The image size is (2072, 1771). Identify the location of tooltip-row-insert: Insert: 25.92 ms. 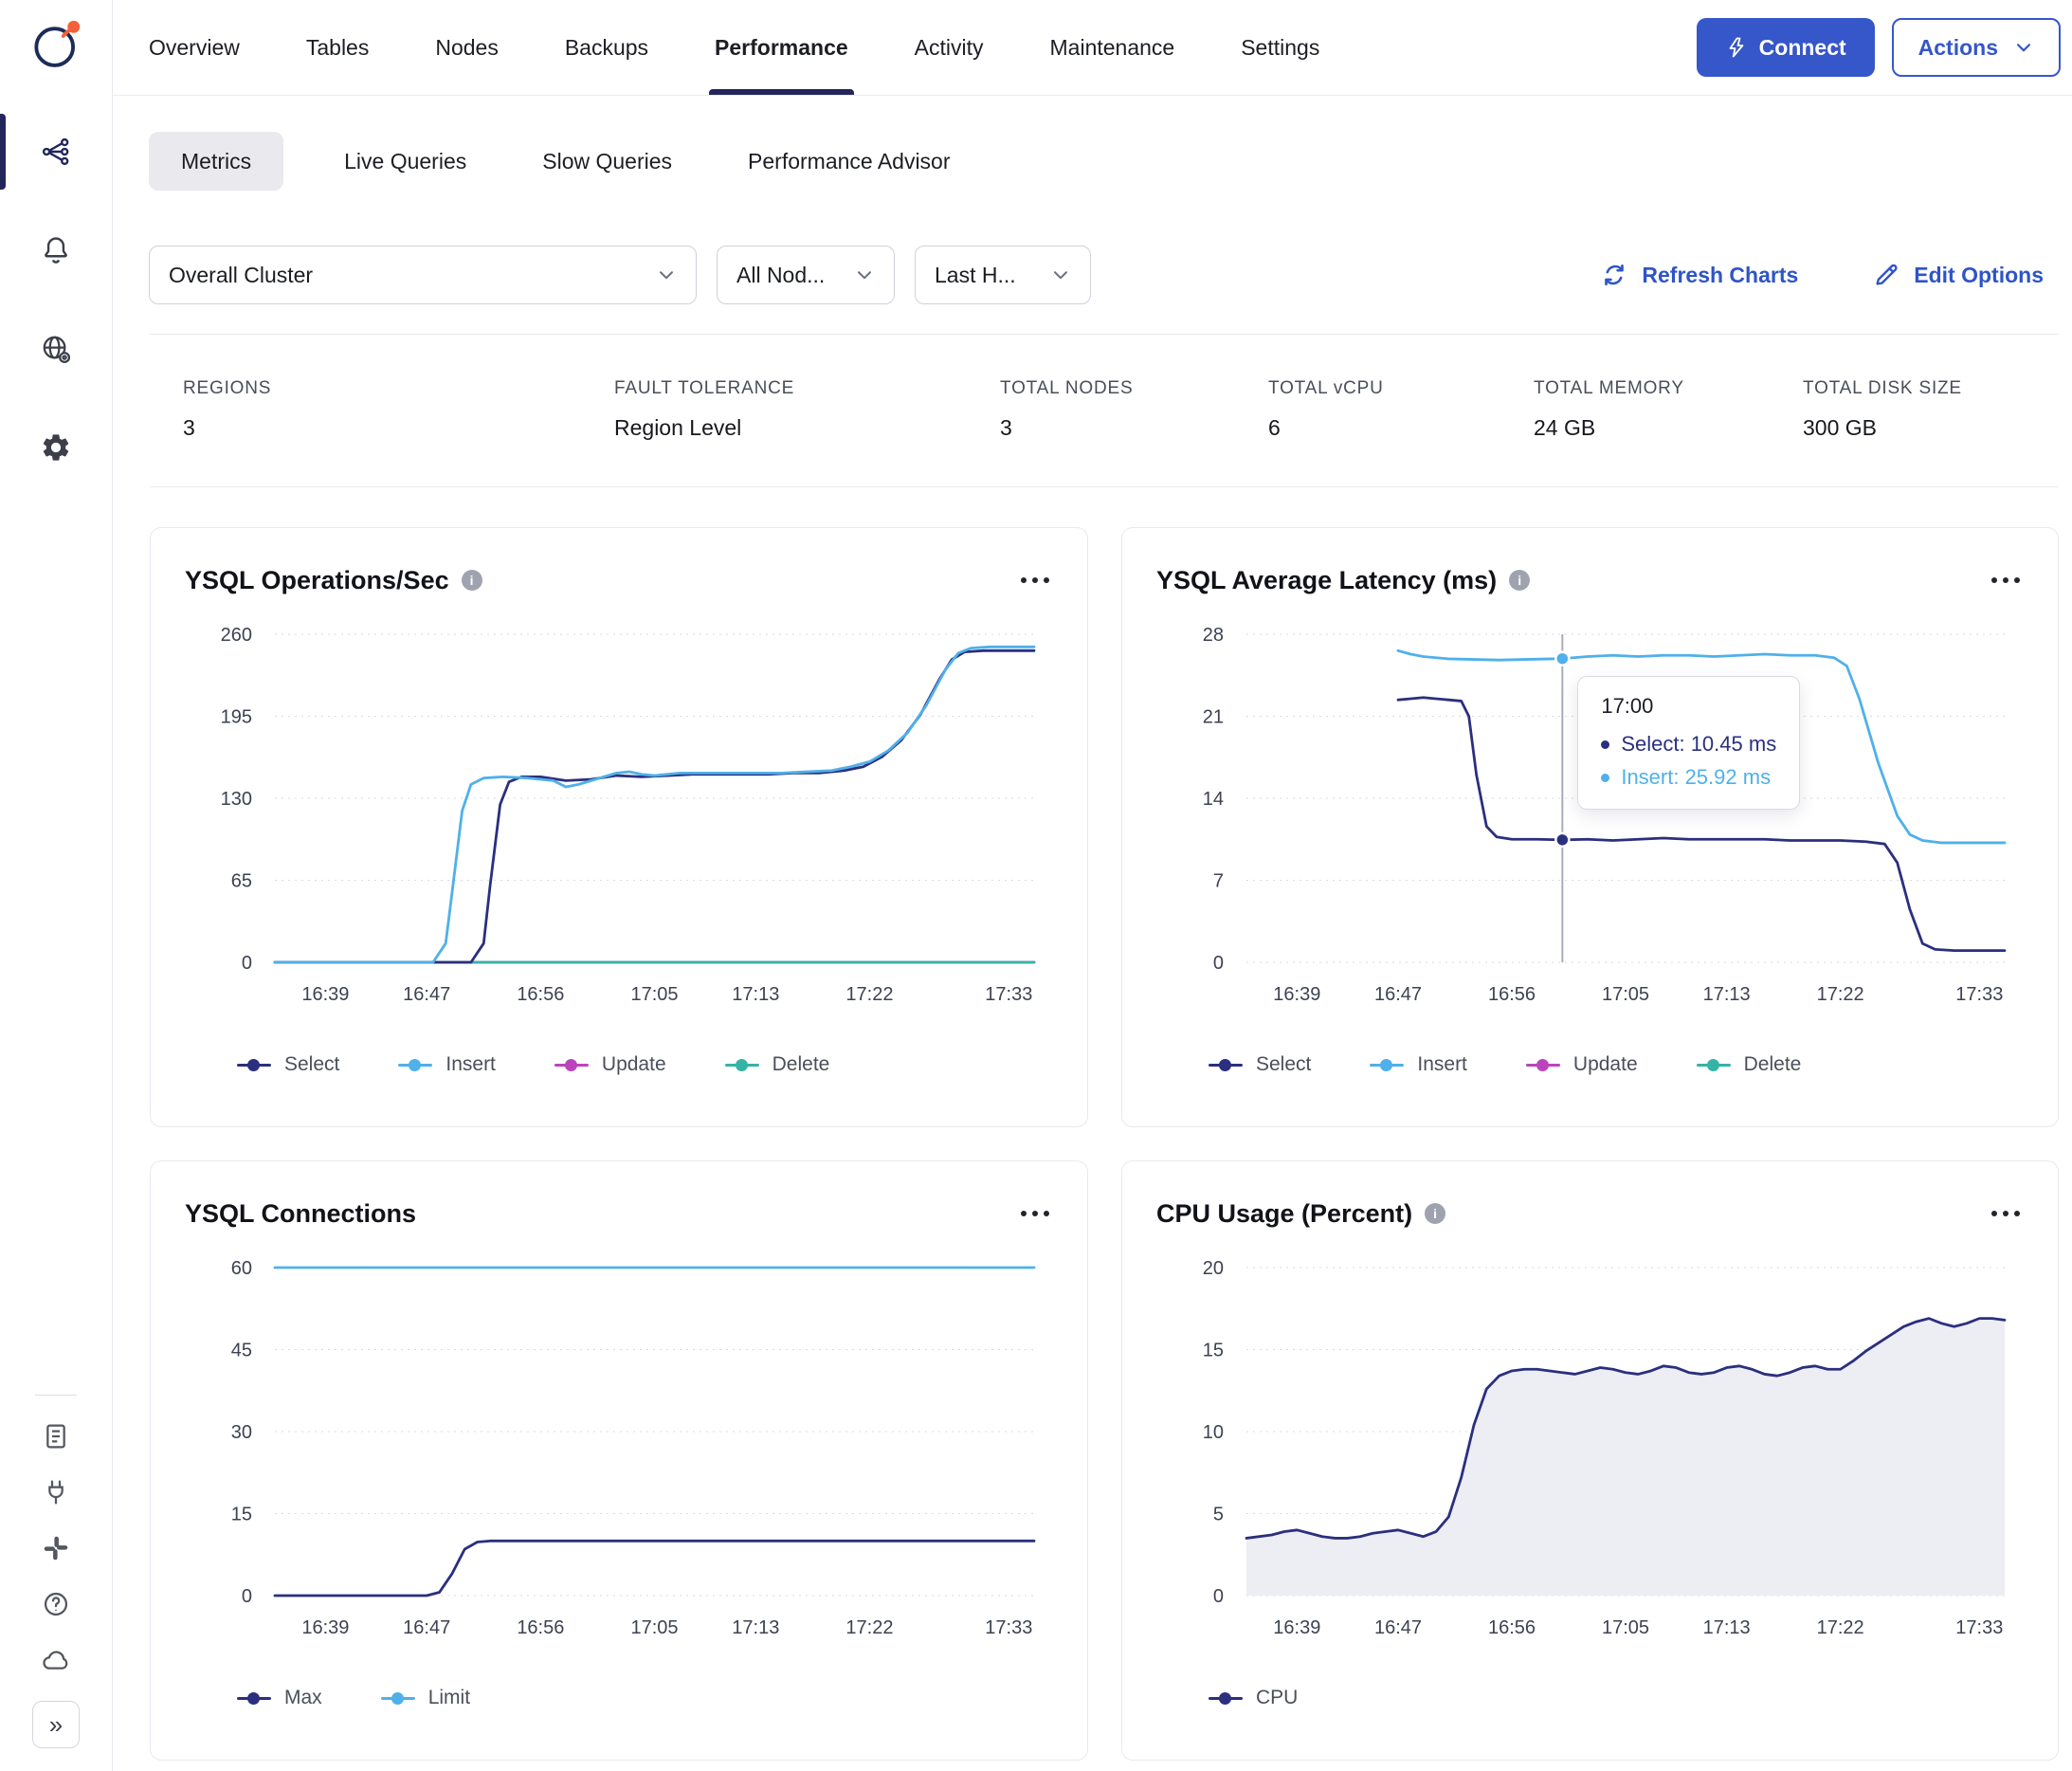
(1688, 778).